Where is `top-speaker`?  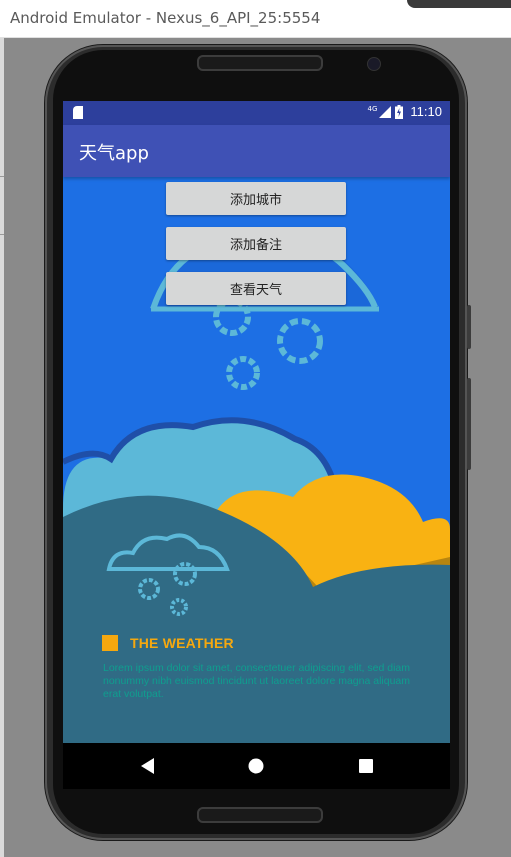
top-speaker is located at coordinates (260, 63).